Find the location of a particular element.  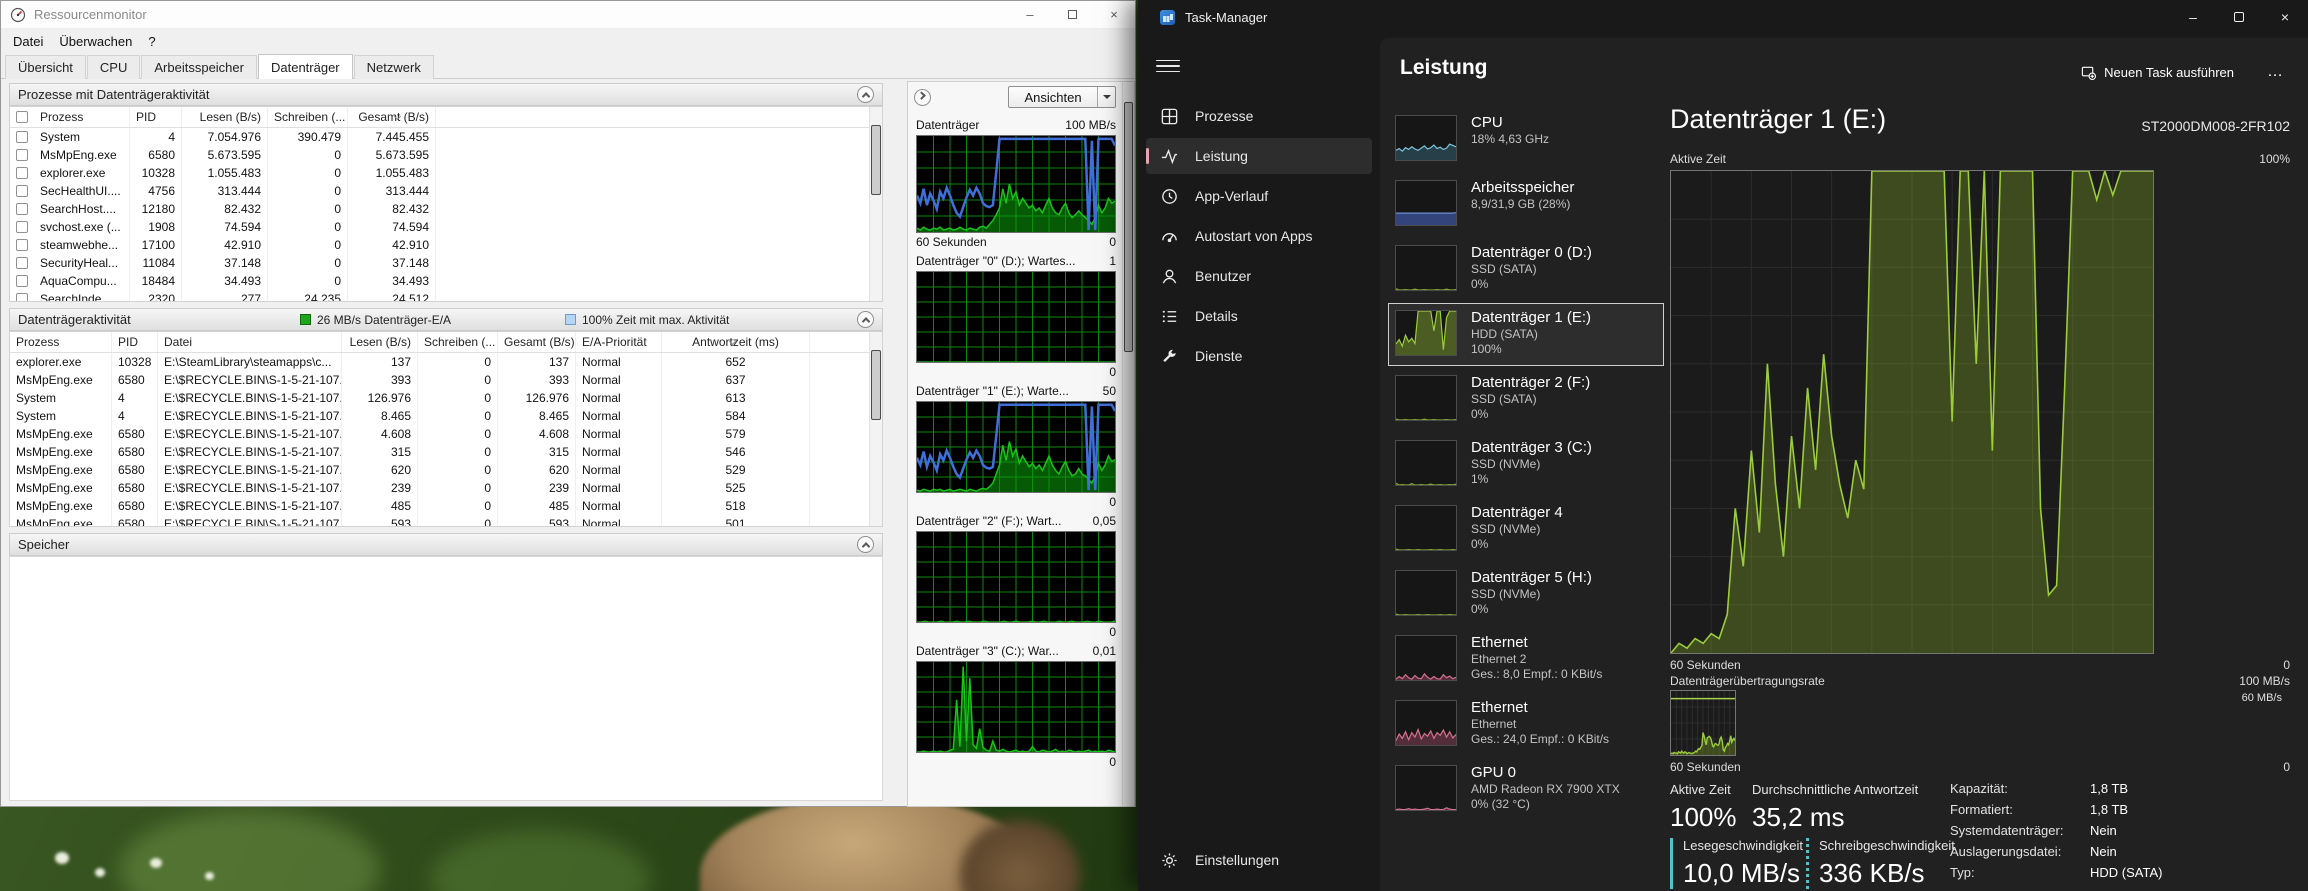

table-row: steamwebhe... 17100 42.910 0 42.910 is located at coordinates (446, 245).